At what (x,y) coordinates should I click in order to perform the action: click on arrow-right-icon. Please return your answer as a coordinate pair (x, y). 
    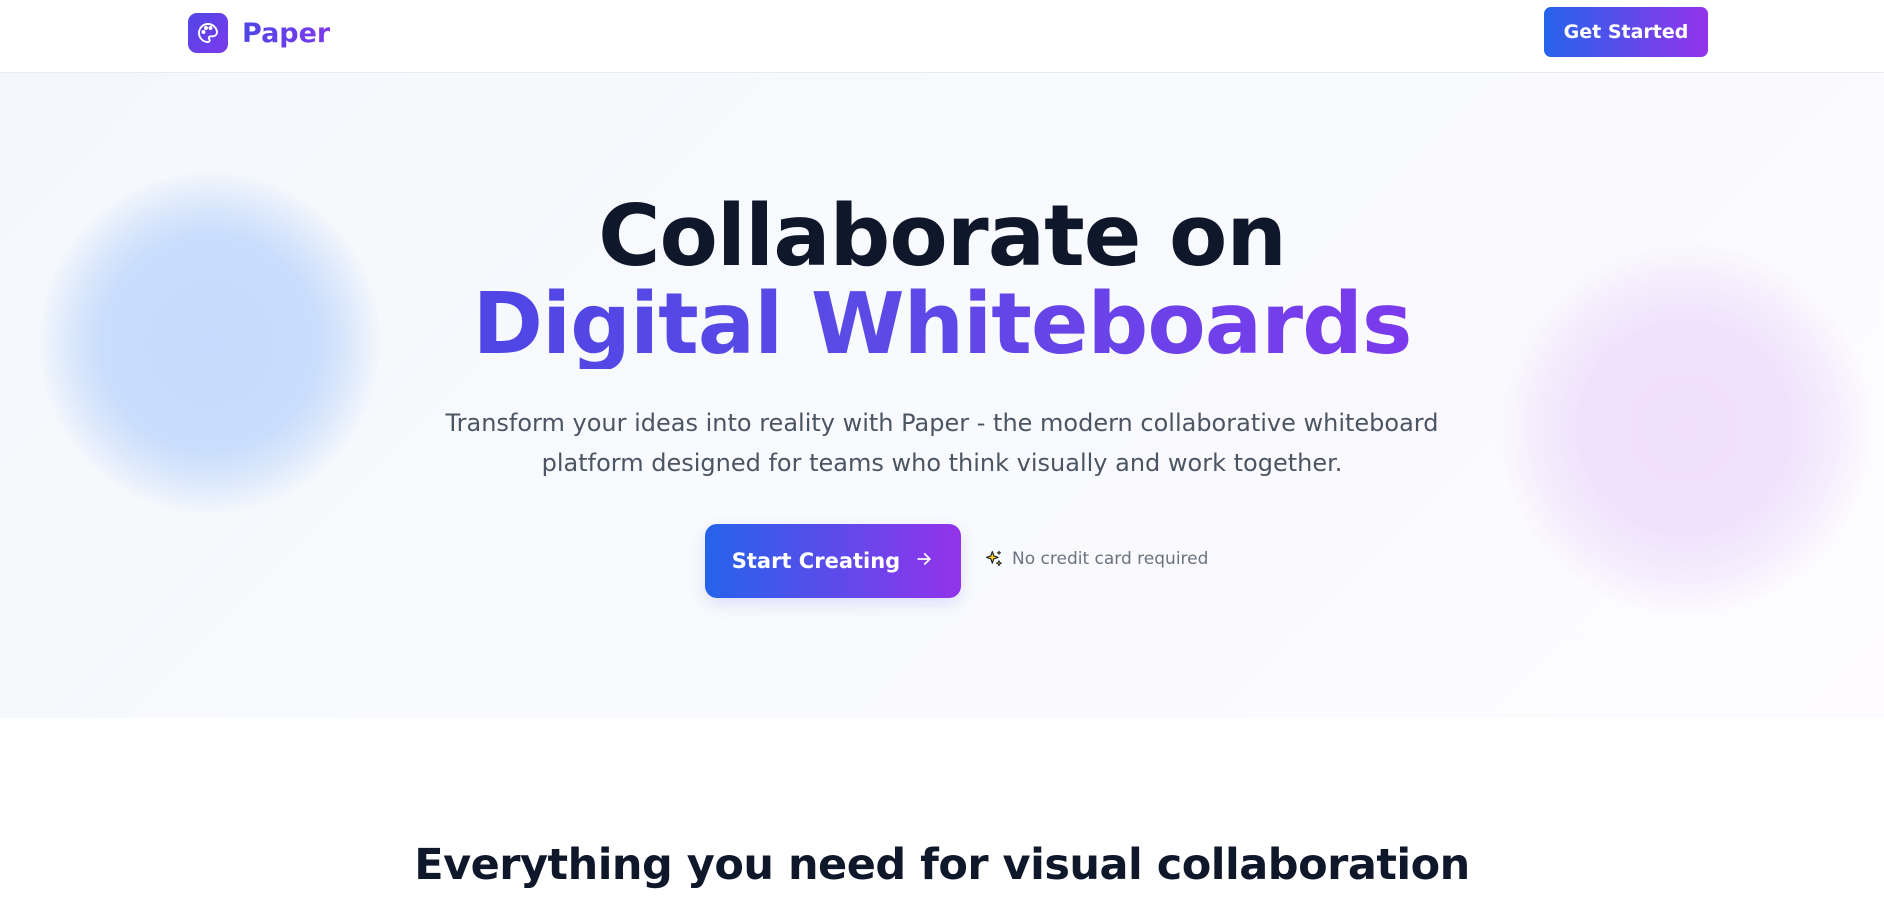
    Looking at the image, I should click on (924, 561).